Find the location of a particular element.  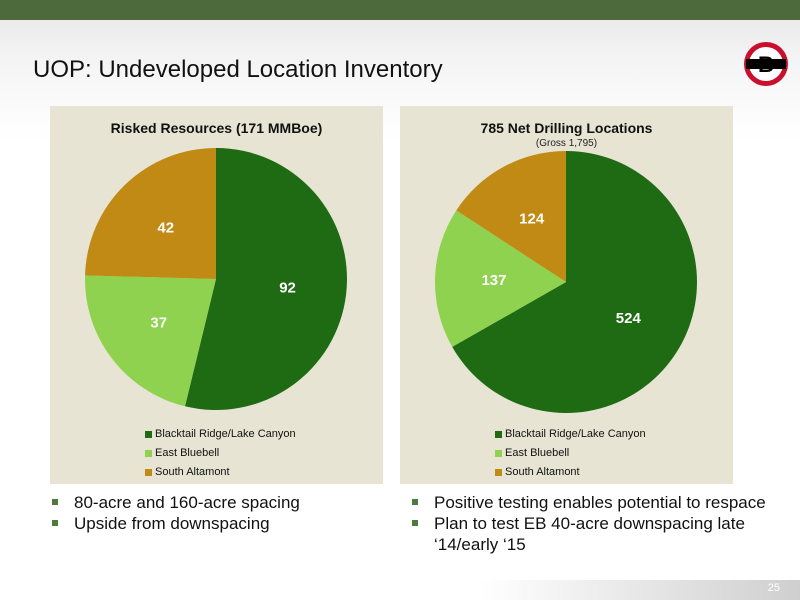

pie-label-east-bluebell: 137 is located at coordinates (493, 280).